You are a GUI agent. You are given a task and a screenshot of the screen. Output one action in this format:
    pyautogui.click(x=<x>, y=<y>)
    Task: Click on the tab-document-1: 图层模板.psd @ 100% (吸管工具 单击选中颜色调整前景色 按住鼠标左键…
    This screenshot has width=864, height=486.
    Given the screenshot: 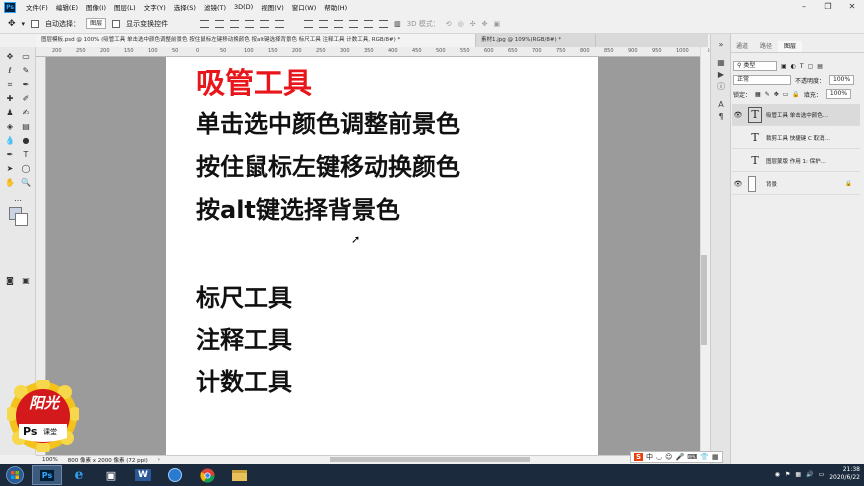 What is the action you would take?
    pyautogui.click(x=256, y=40)
    